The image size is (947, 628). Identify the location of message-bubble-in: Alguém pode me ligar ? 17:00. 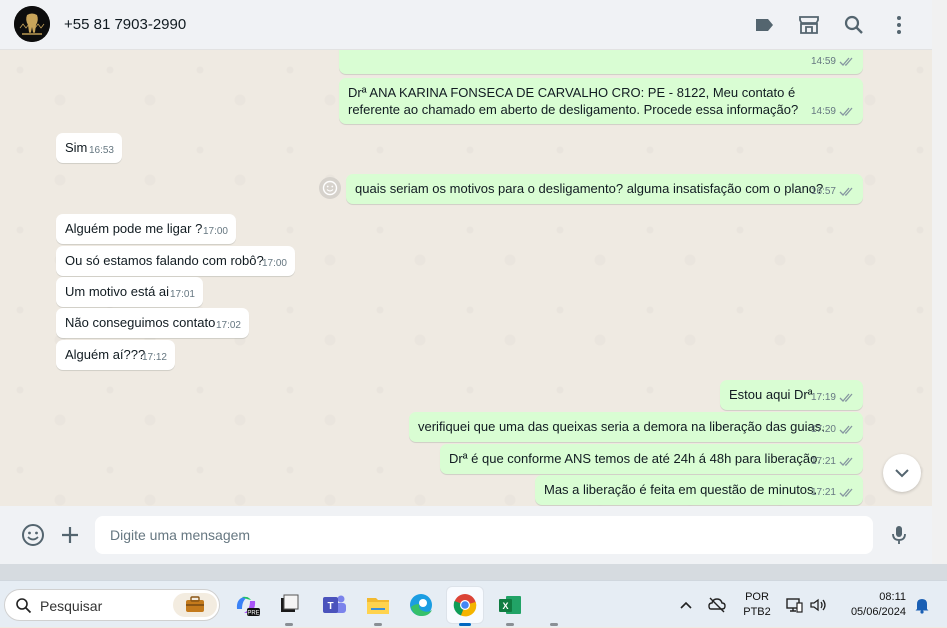
(146, 229).